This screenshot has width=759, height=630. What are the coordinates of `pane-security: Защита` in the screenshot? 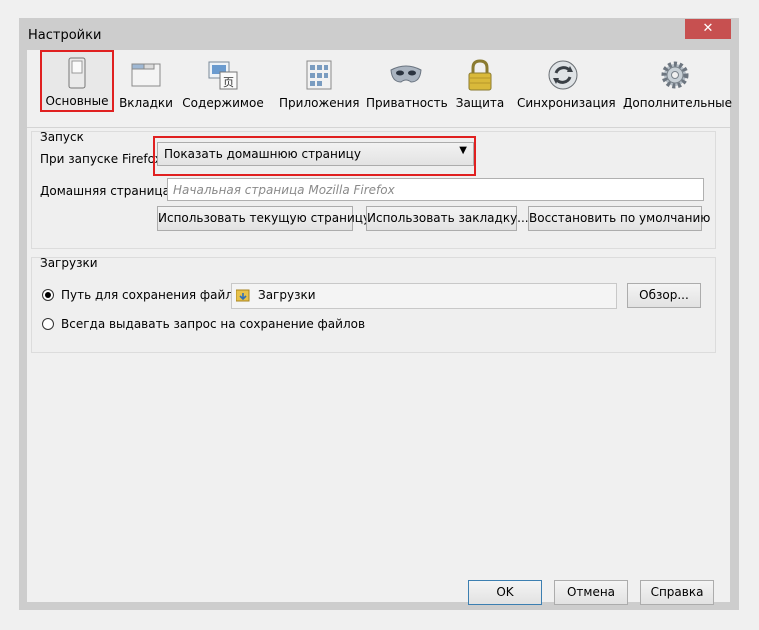 It's located at (480, 85).